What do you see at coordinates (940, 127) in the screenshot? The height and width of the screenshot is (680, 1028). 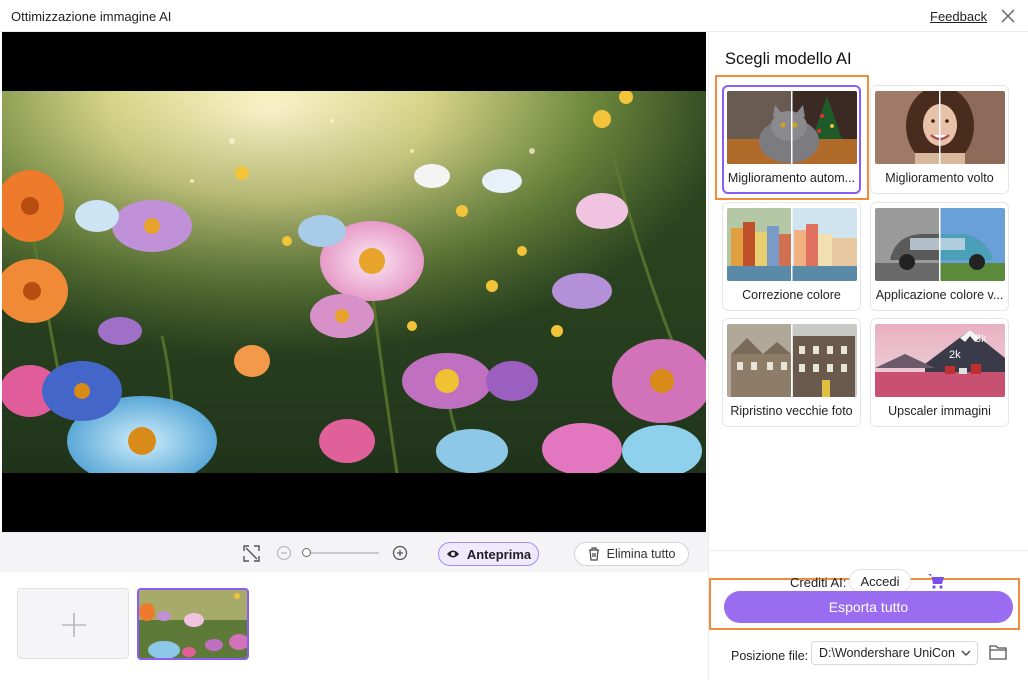 I see `face-enhance-thumbnail` at bounding box center [940, 127].